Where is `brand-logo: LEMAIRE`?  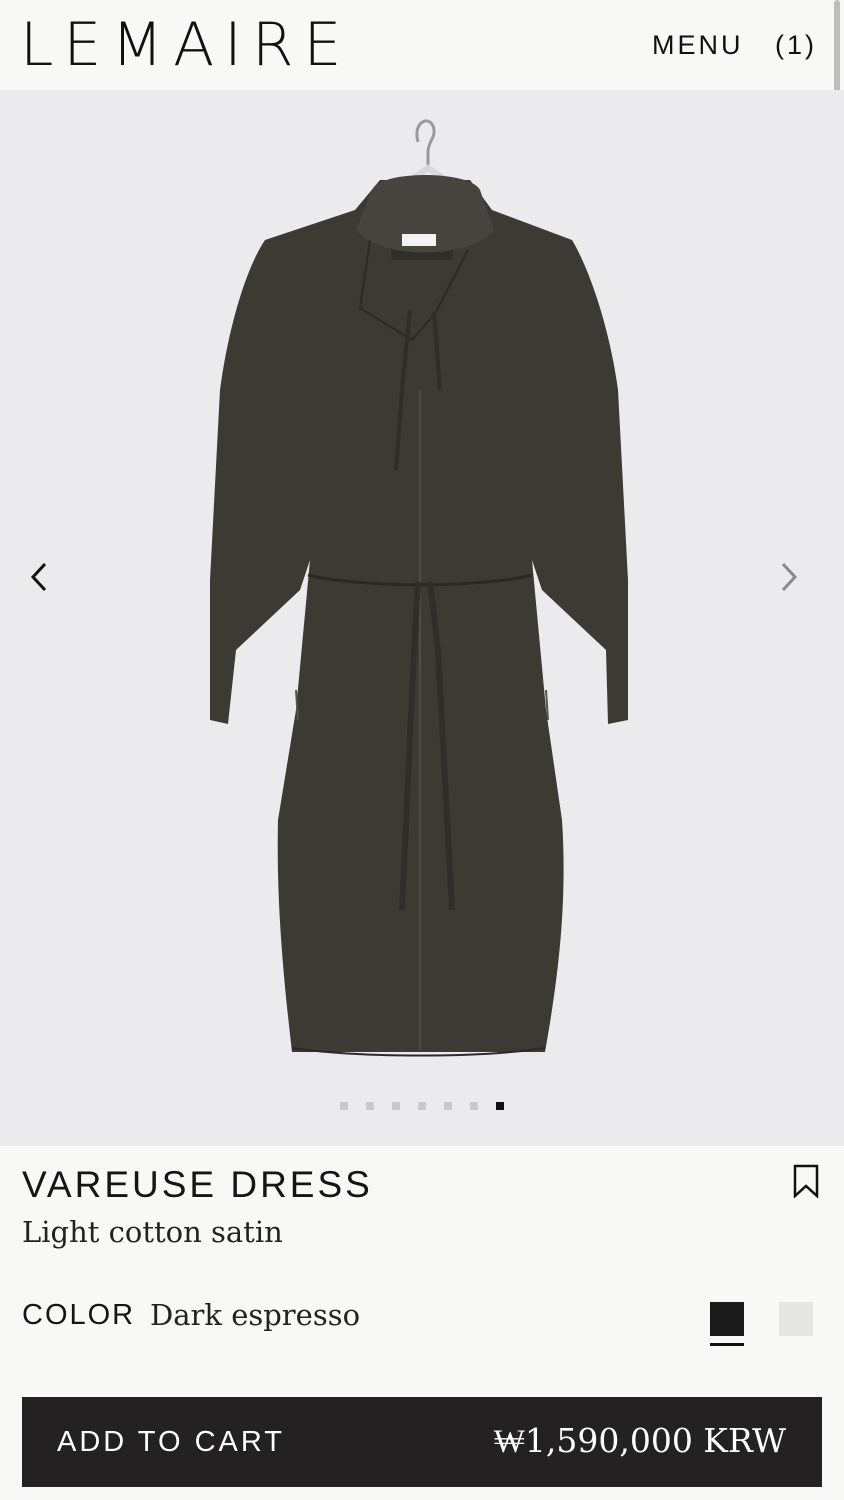
brand-logo: LEMAIRE is located at coordinates (185, 45).